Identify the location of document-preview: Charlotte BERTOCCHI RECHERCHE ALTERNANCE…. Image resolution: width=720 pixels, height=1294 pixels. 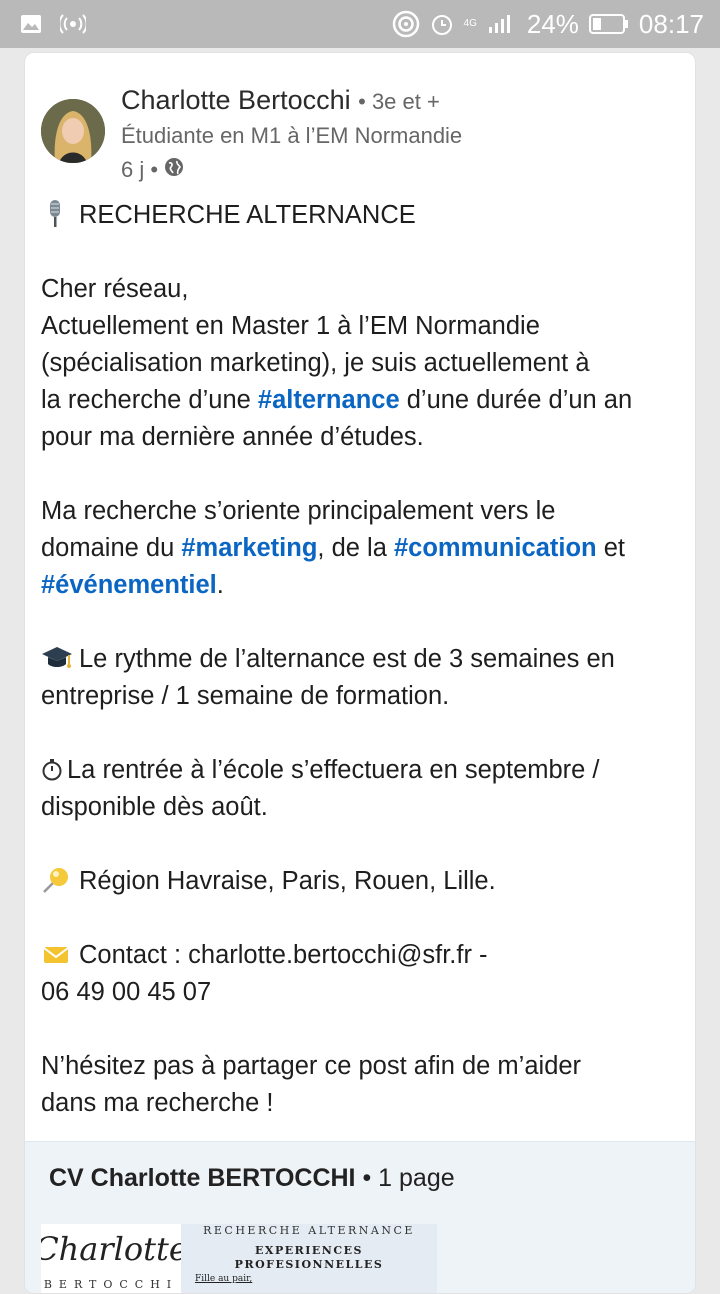
(239, 1258).